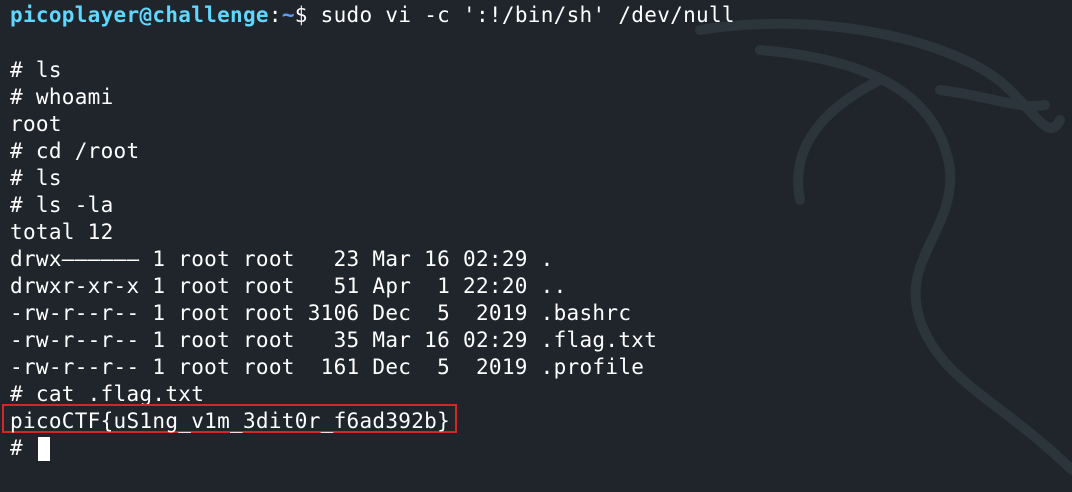 This screenshot has width=1072, height=492. What do you see at coordinates (62, 97) in the screenshot?
I see `output-line: # whoami` at bounding box center [62, 97].